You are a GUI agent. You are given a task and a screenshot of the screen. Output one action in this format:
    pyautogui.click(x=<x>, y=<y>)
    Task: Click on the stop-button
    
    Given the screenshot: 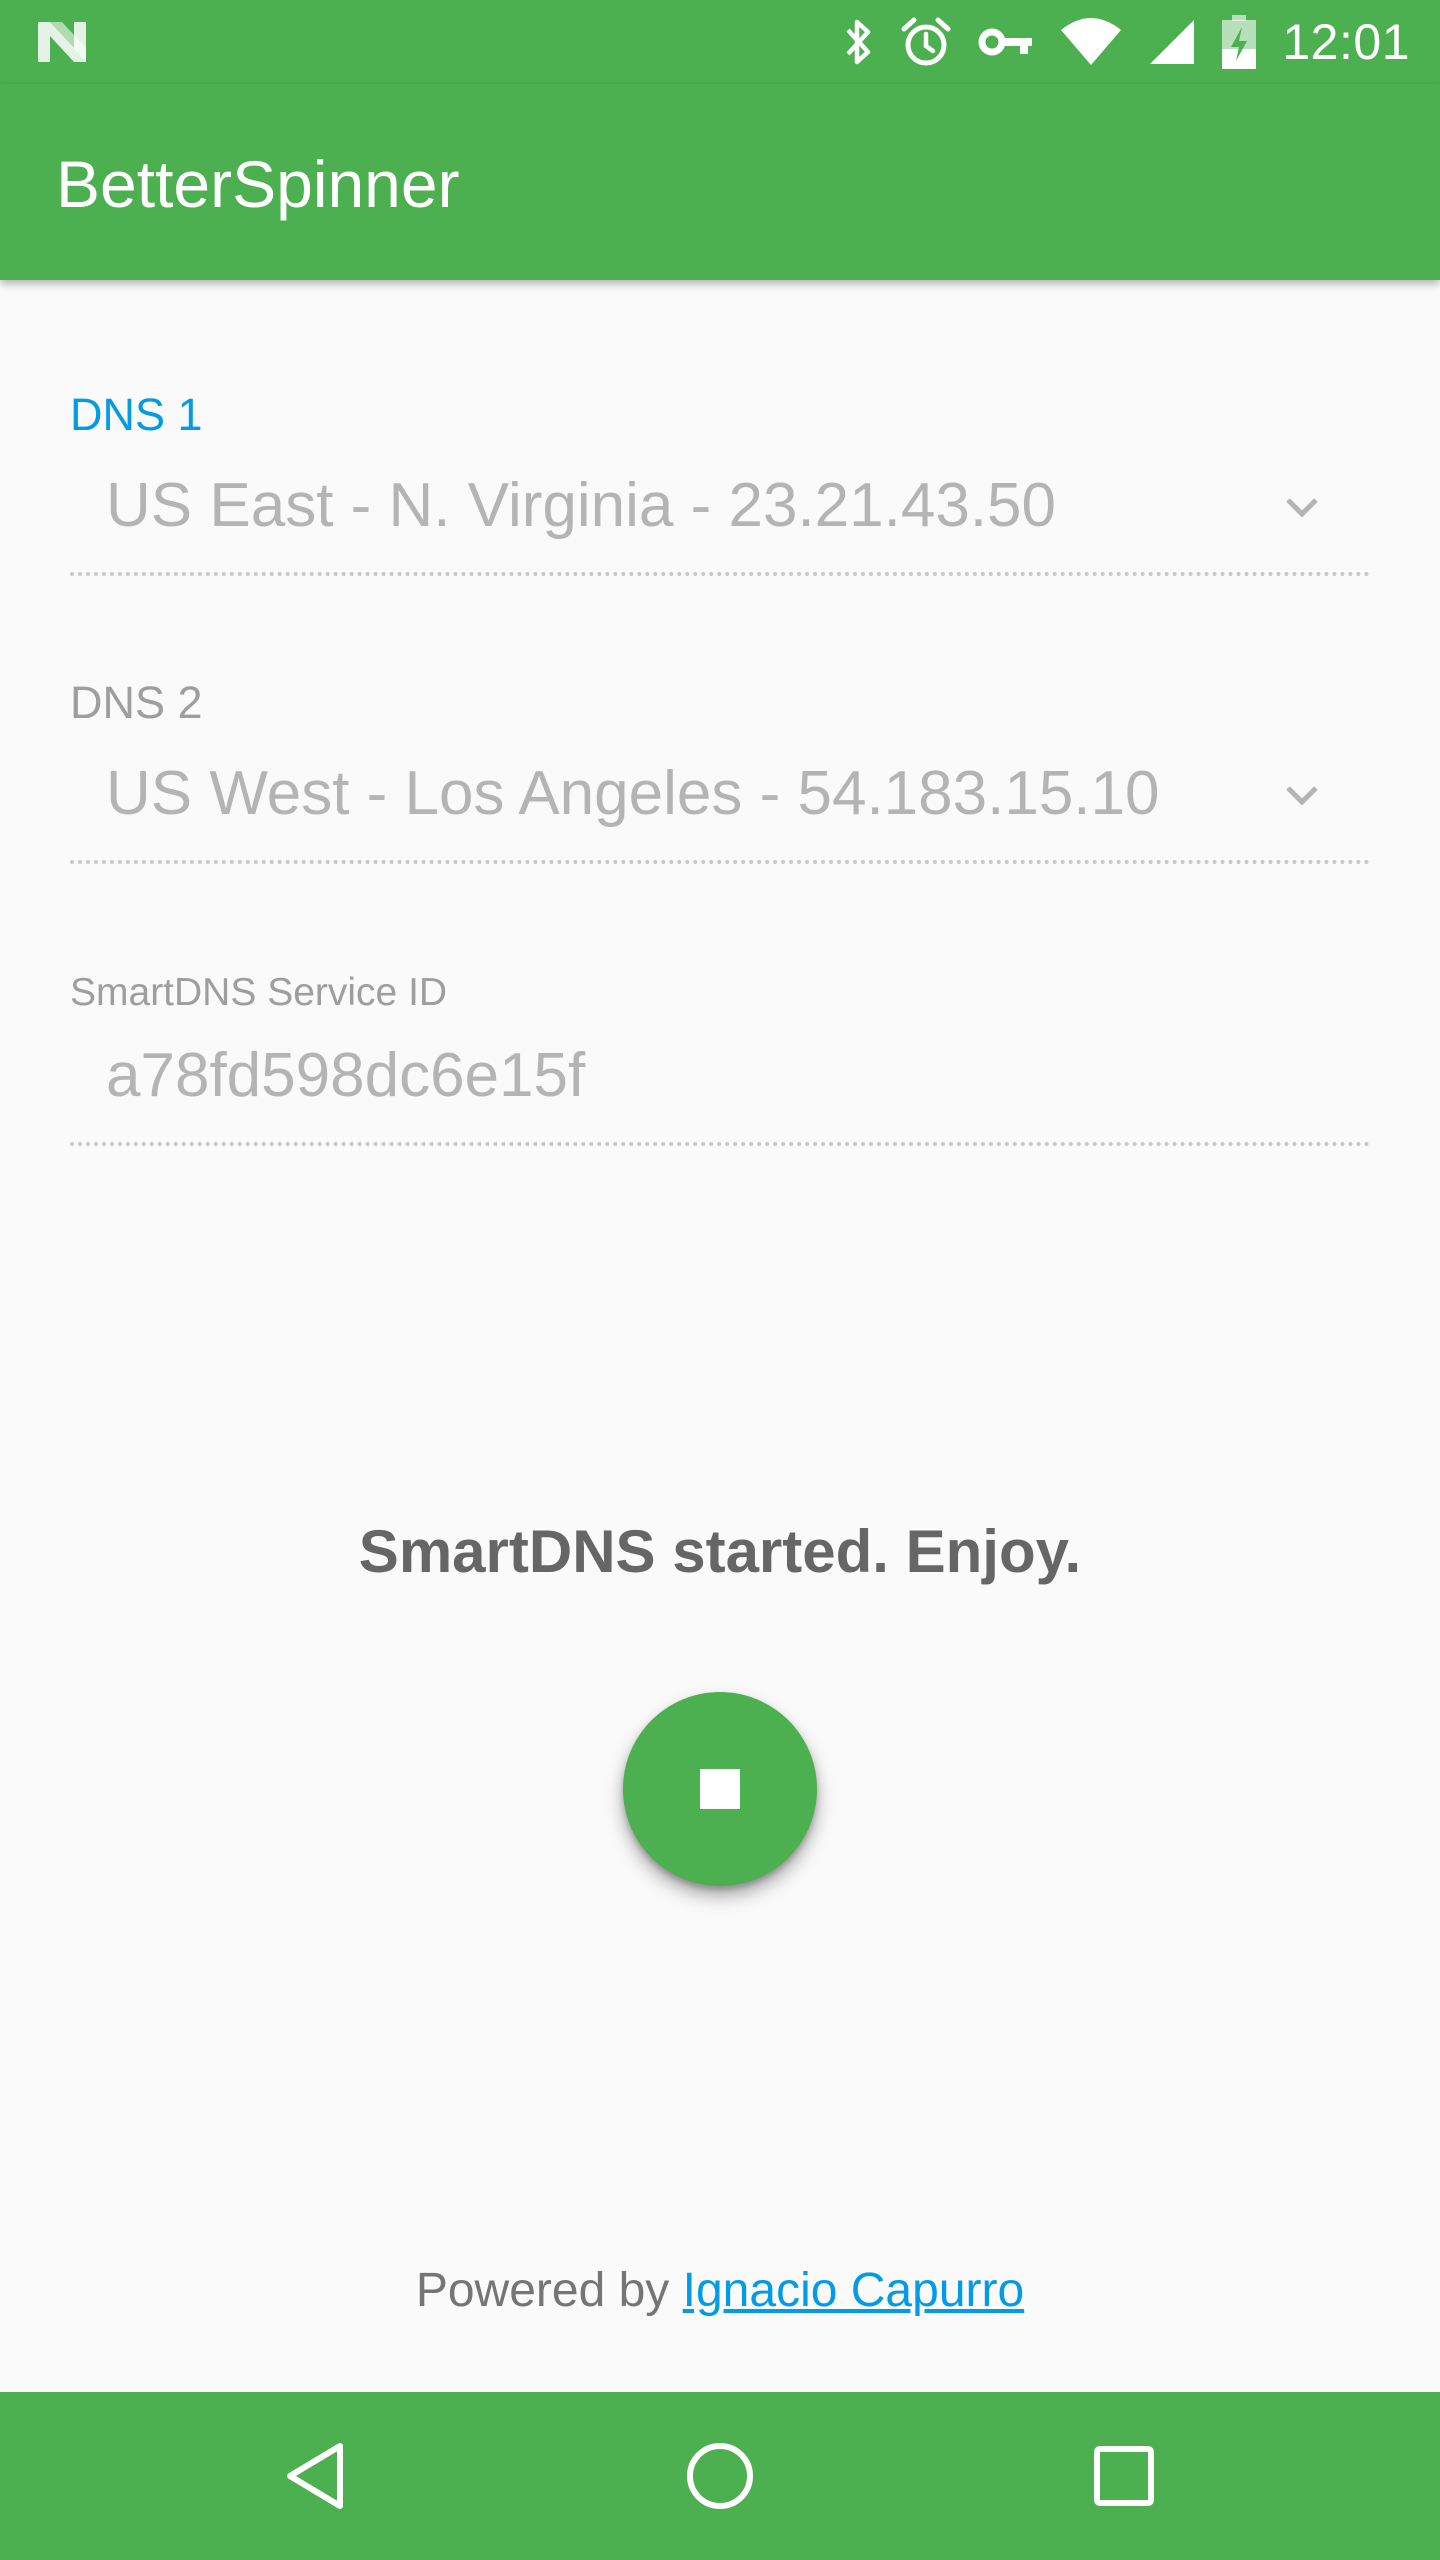 What is the action you would take?
    pyautogui.click(x=720, y=1789)
    